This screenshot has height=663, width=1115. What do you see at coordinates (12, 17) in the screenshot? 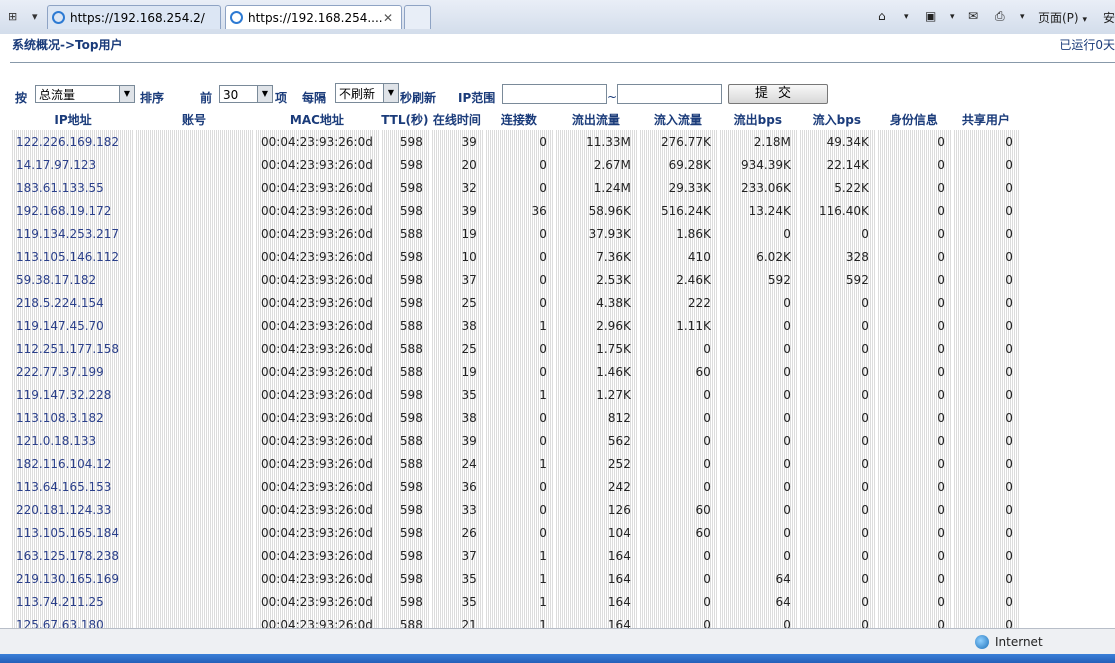
I see `quick-tabs-icon: ⊞` at bounding box center [12, 17].